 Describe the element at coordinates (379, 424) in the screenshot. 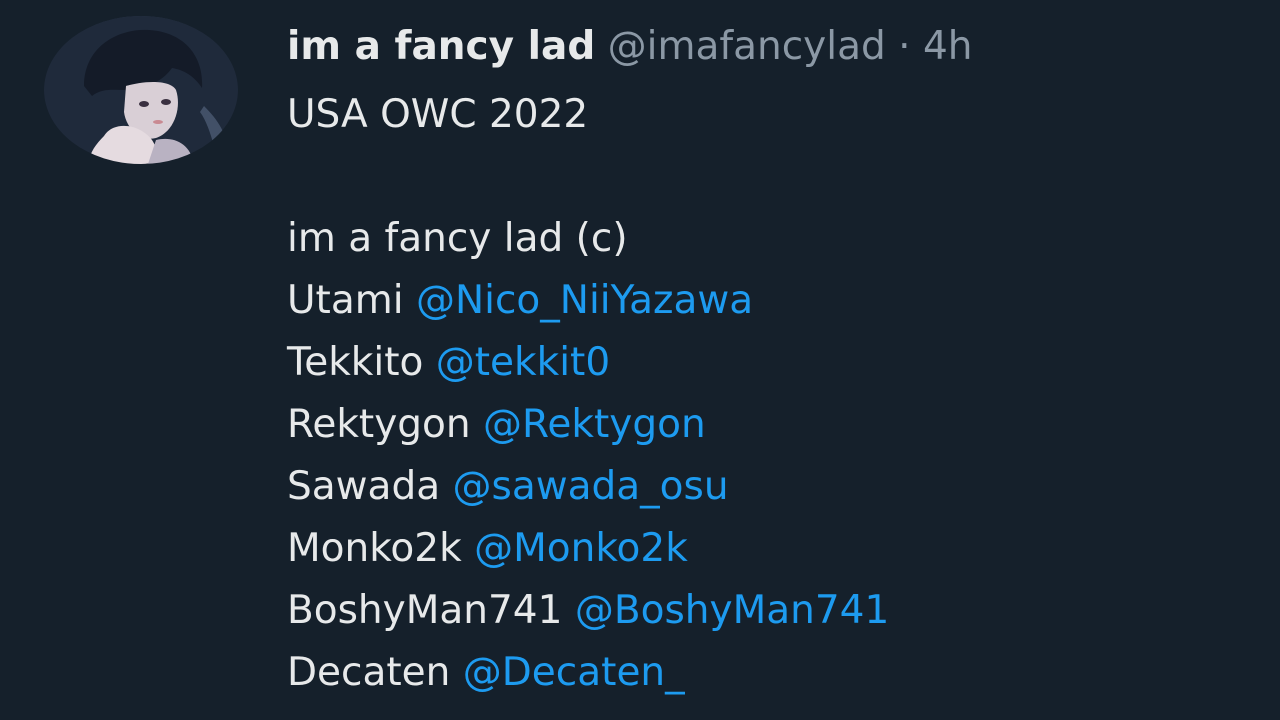

I see `player-name: Rektygon` at that location.